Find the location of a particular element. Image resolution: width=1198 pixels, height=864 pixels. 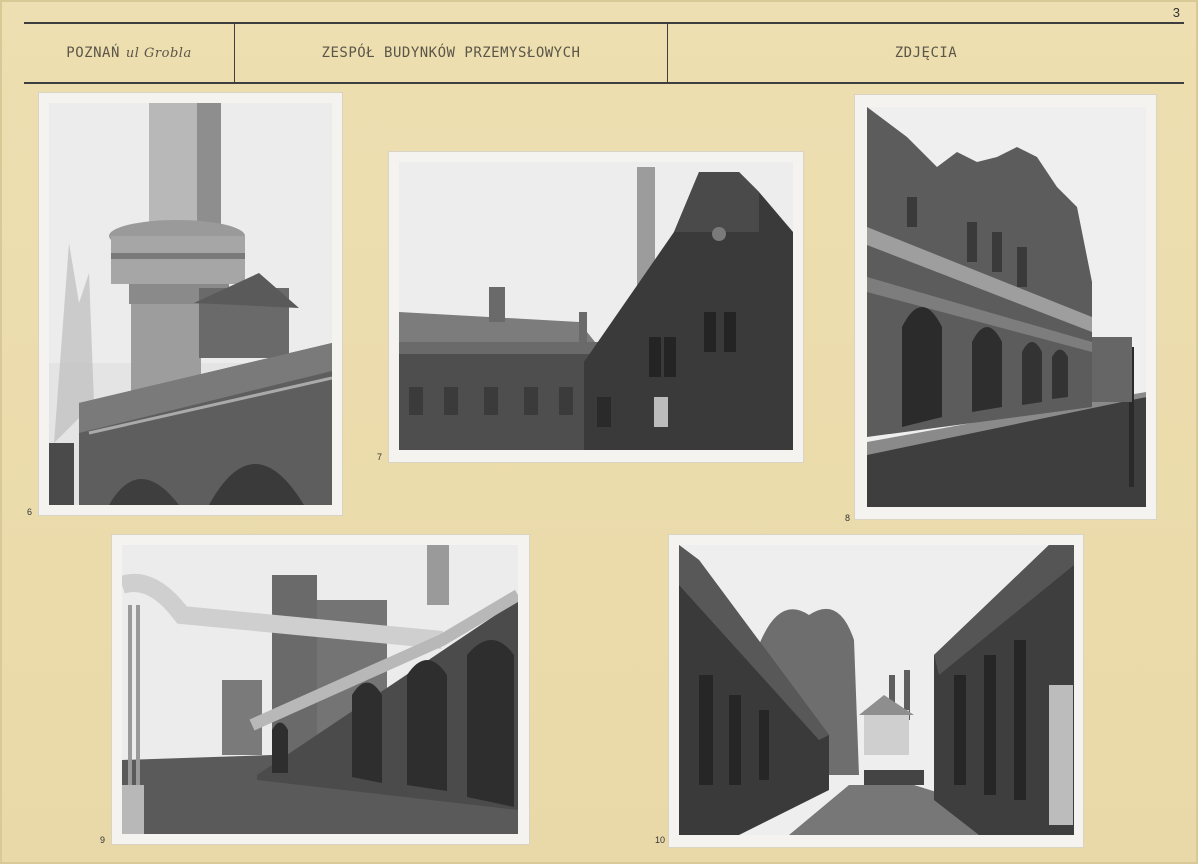

photo-number-6: 6 is located at coordinates (30, 512).